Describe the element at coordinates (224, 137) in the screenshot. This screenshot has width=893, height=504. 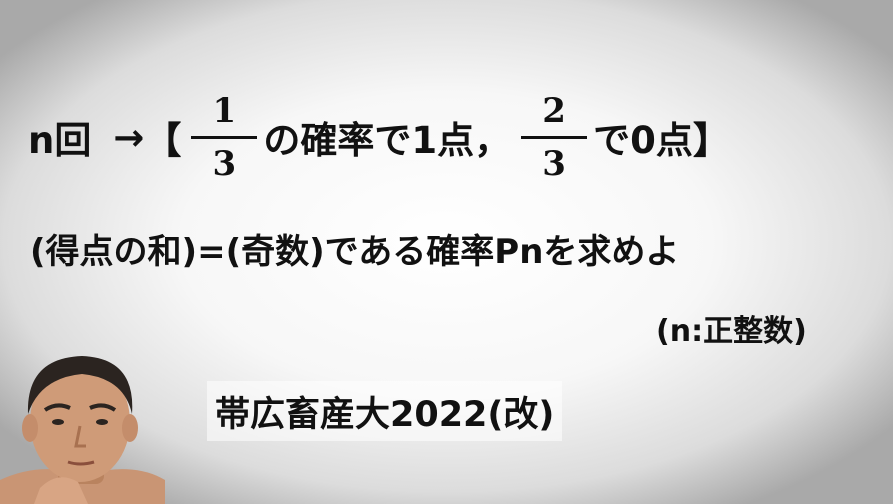
I see `fraction-one-third: 1 3` at that location.